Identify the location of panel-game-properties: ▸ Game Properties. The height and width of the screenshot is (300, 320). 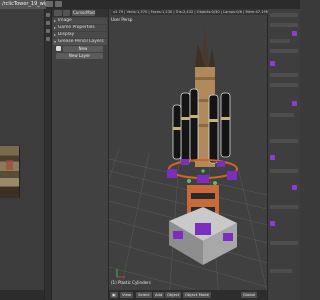
(80, 28).